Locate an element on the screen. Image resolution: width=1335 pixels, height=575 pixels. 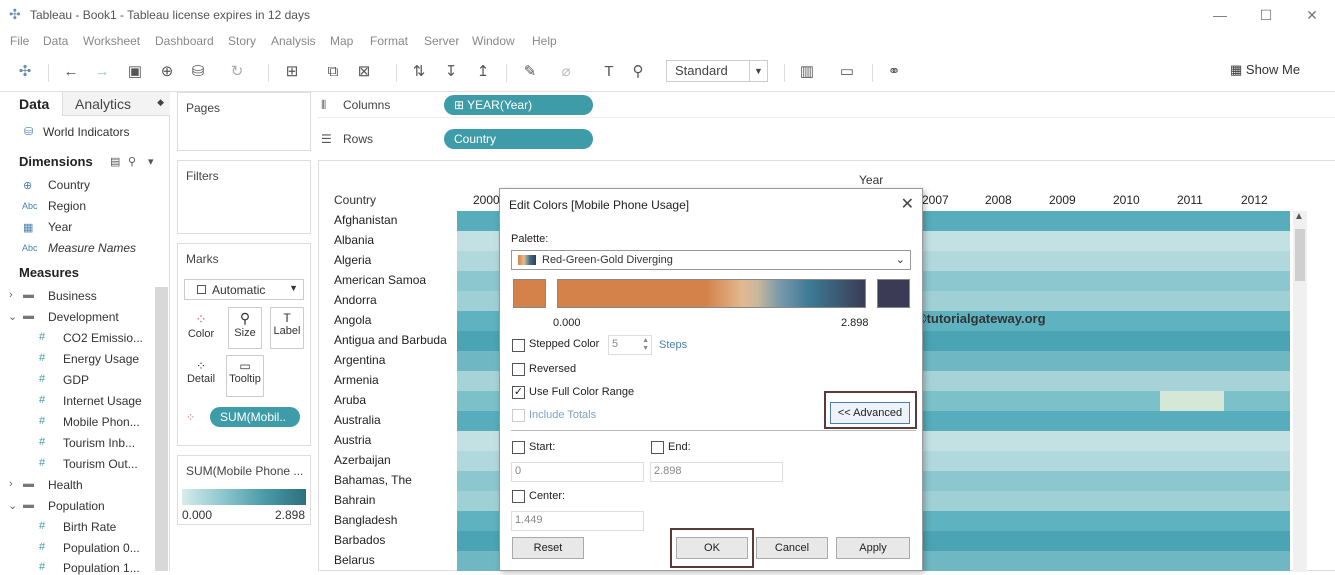
menu-window: Window is located at coordinates (493, 41).